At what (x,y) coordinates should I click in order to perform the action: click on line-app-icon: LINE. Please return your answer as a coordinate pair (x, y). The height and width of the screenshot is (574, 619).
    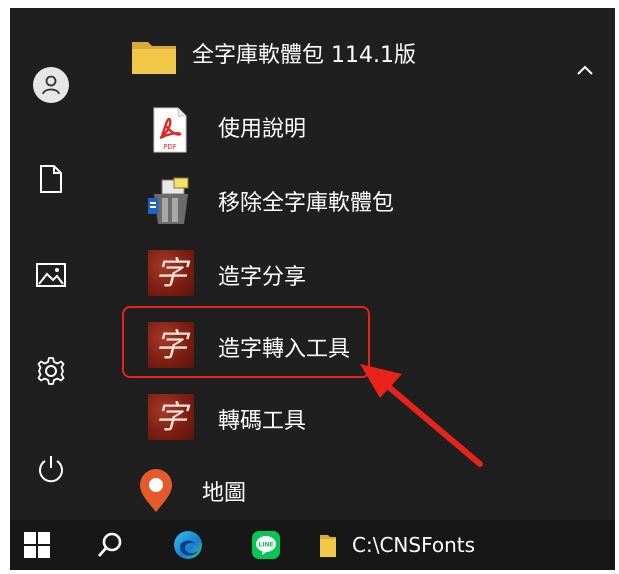
    Looking at the image, I should click on (266, 545).